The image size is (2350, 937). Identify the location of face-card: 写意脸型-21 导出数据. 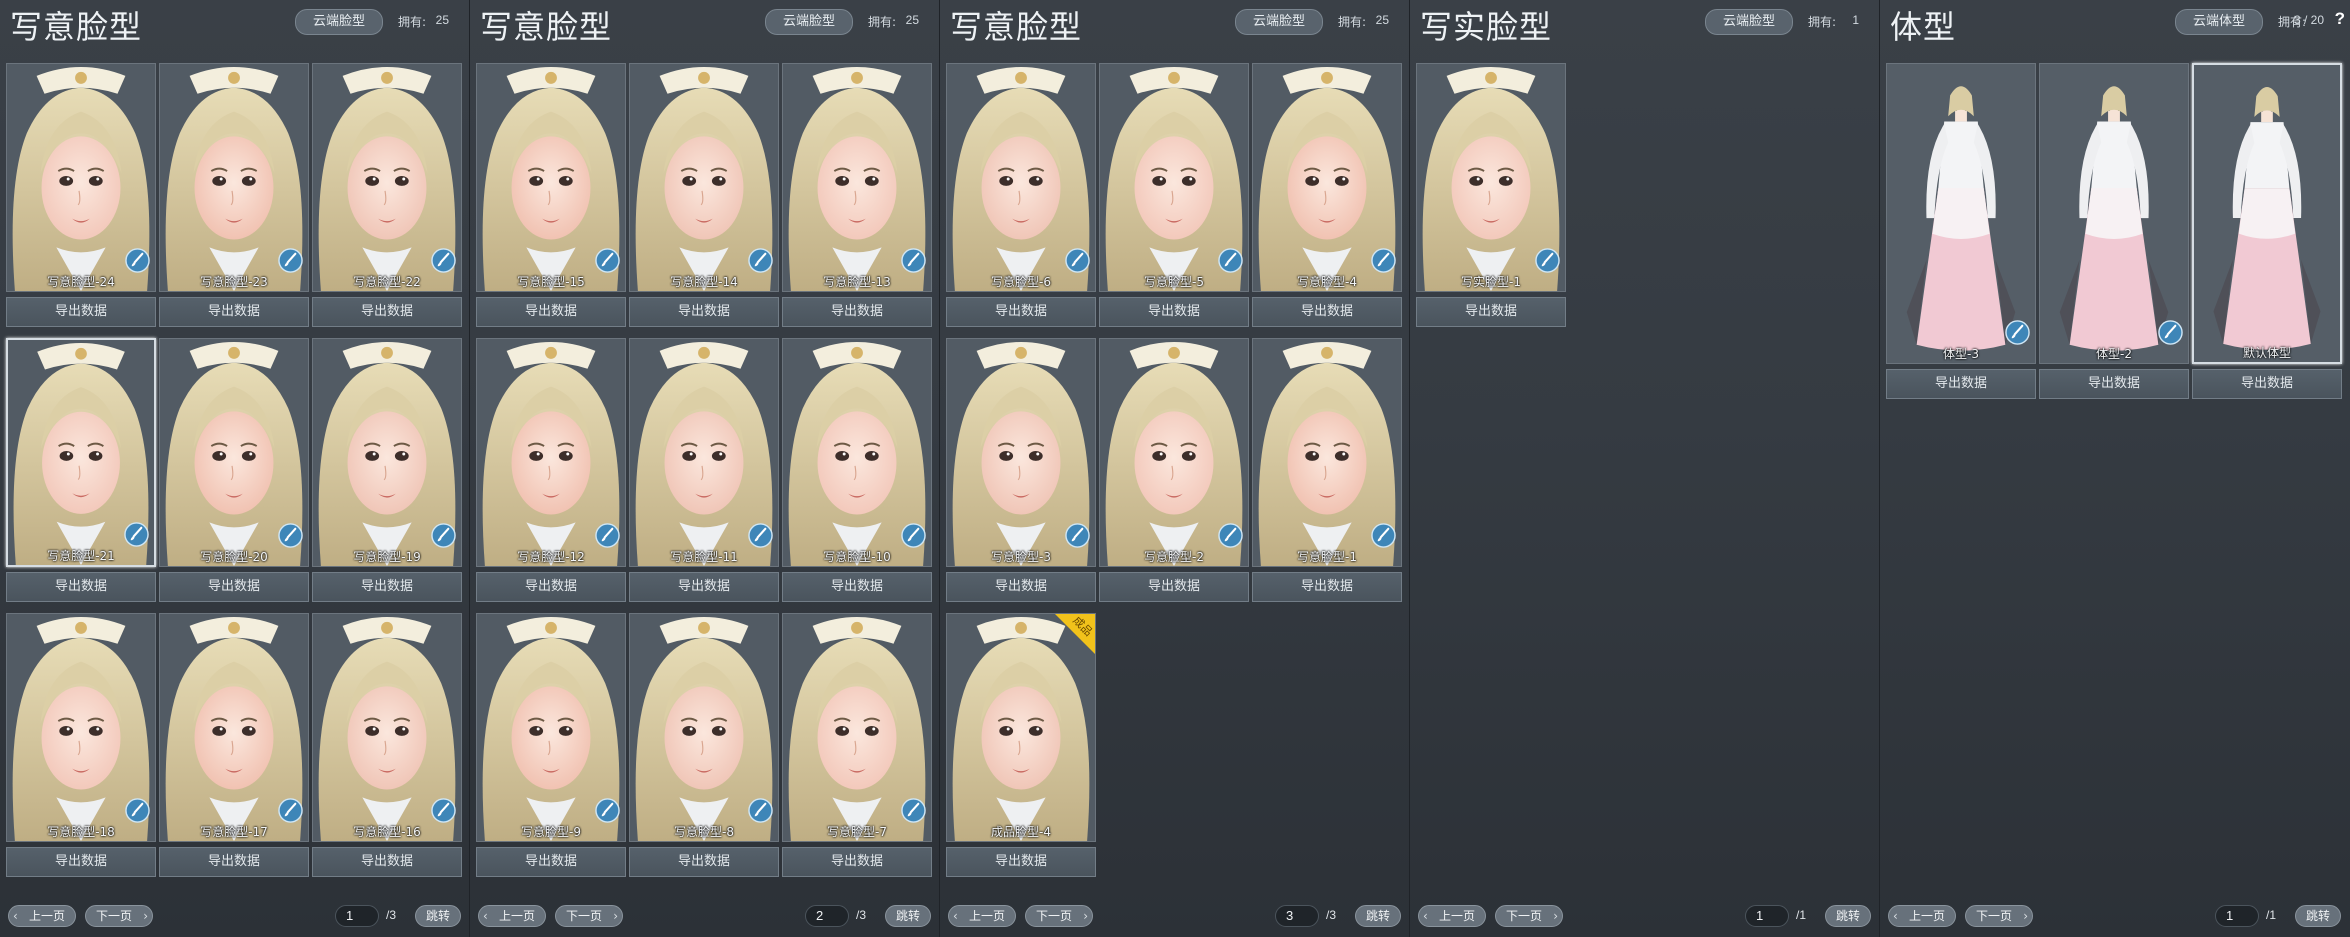
(81, 470).